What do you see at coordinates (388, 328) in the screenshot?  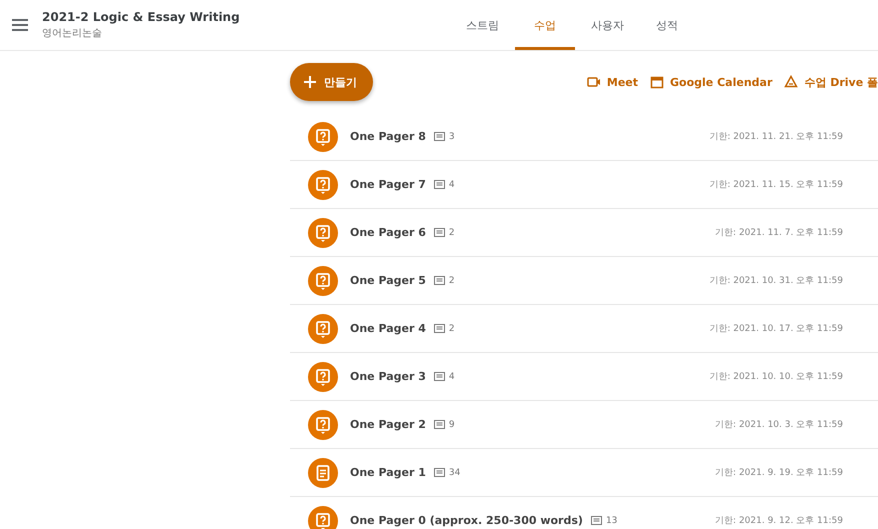 I see `assignment-title: One Pager 4` at bounding box center [388, 328].